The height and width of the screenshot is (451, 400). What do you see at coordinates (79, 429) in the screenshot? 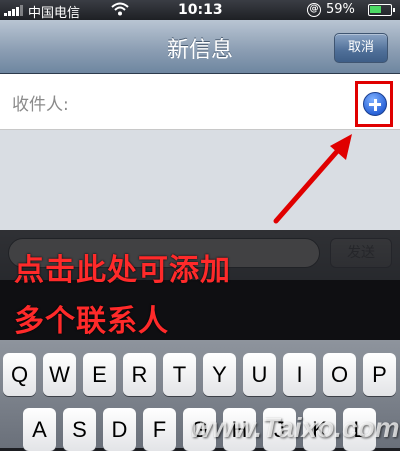
I see `key-s: S` at bounding box center [79, 429].